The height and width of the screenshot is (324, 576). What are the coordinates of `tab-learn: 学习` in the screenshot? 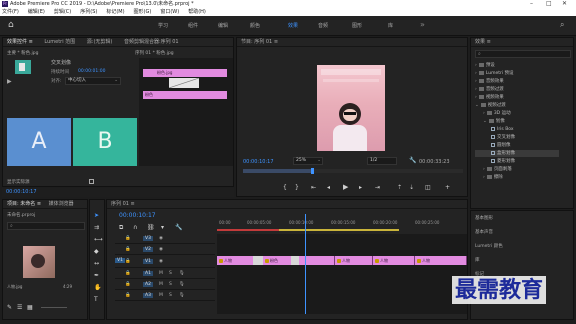 It's located at (163, 25).